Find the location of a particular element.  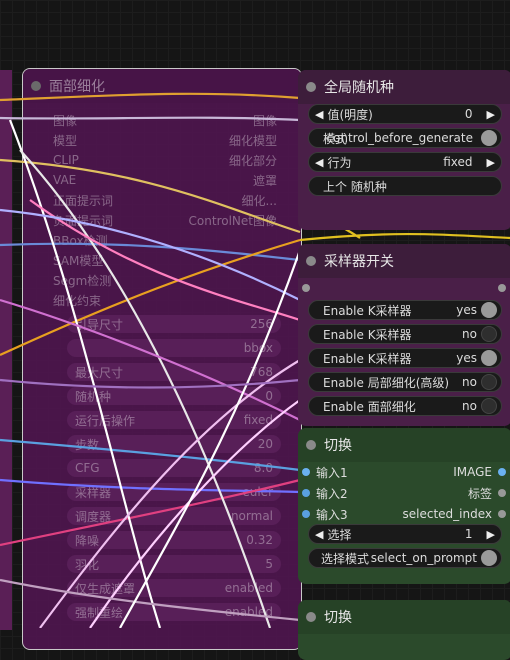

switch-2-title-bar: 切换 is located at coordinates (404, 617).